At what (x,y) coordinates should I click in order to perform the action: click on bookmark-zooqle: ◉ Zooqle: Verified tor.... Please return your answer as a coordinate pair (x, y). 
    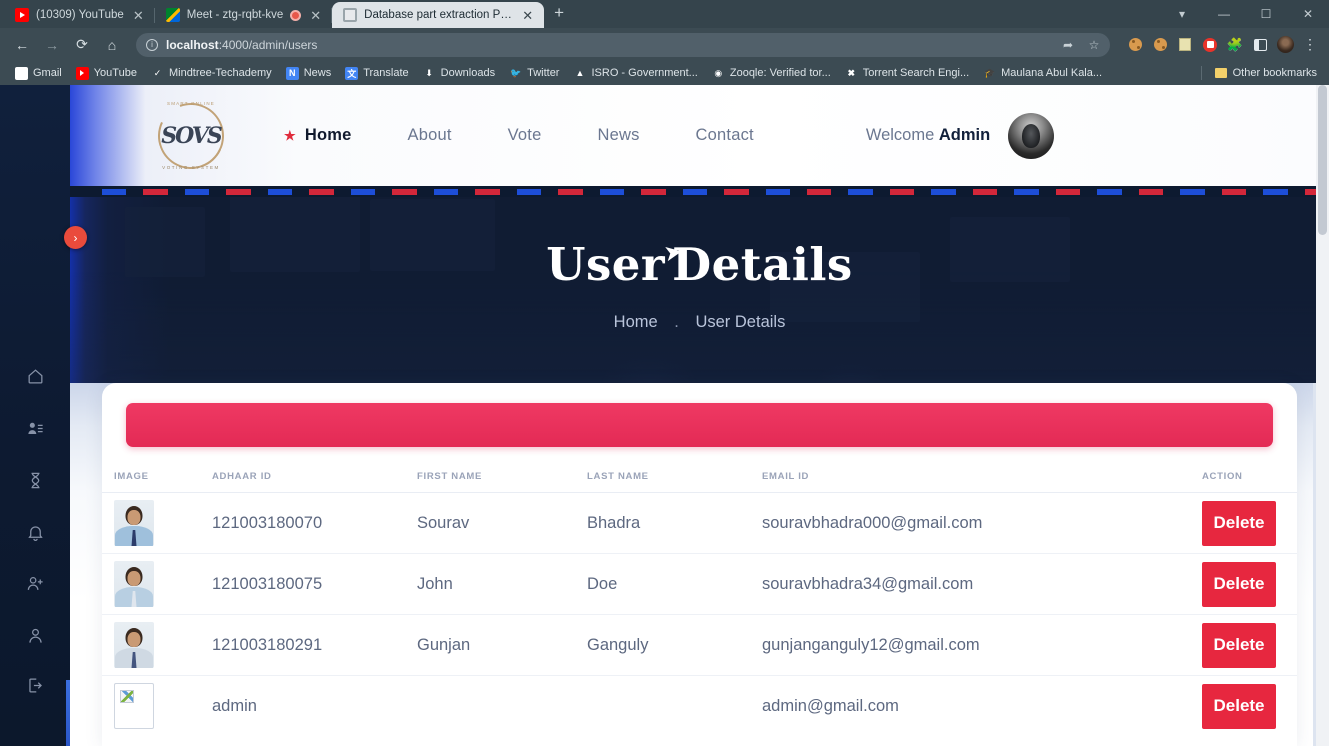
    Looking at the image, I should click on (771, 73).